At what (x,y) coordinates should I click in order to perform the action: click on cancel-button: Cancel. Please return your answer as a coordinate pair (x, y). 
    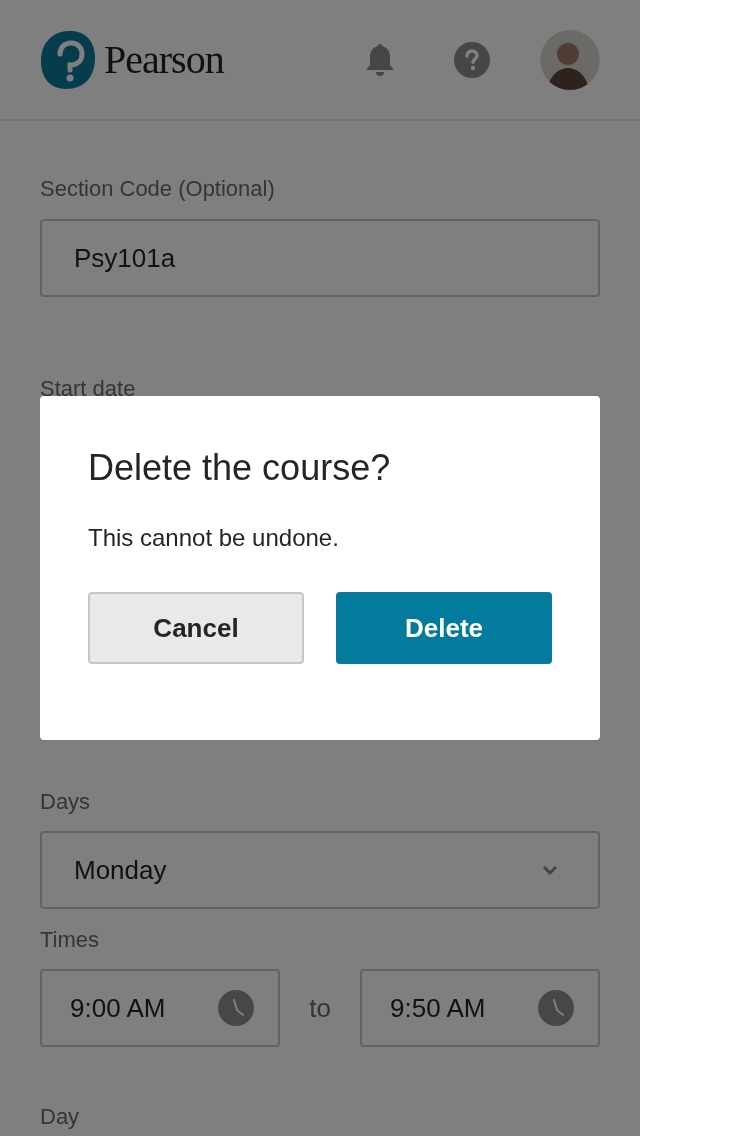
    Looking at the image, I should click on (196, 628).